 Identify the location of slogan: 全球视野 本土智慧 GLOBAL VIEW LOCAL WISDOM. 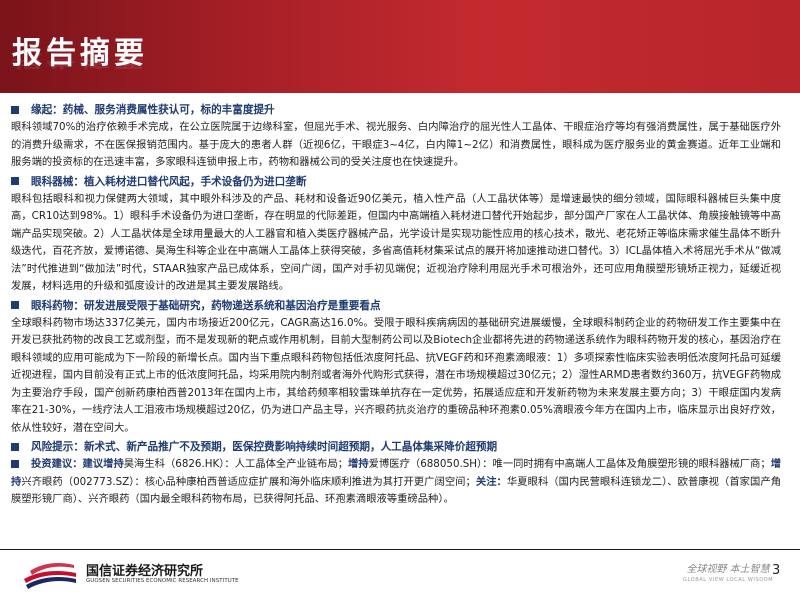
(728, 571).